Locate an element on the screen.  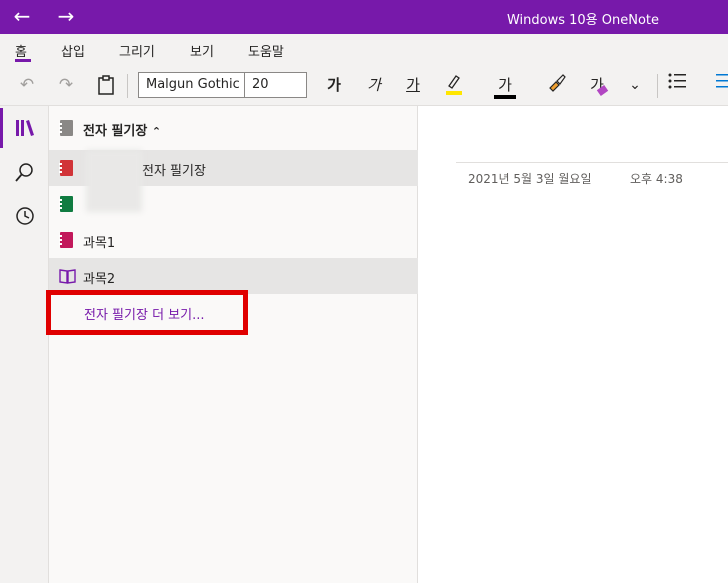
rail-selected-indicator is located at coordinates (1, 128).